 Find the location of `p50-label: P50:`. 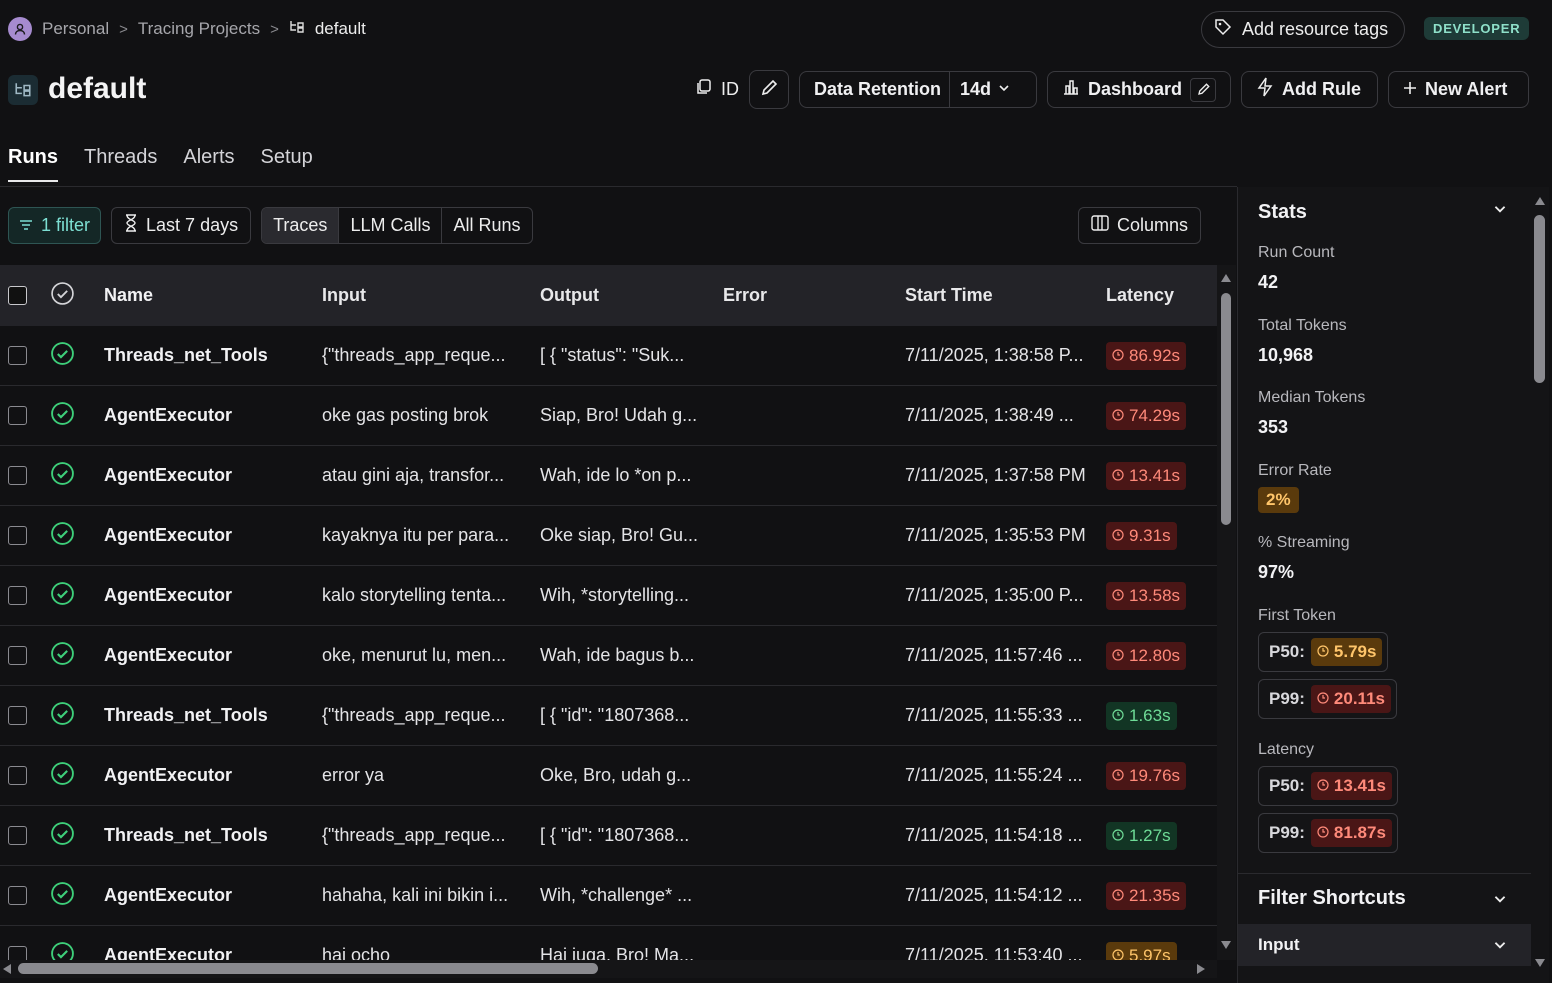

p50-label: P50: is located at coordinates (1287, 651).